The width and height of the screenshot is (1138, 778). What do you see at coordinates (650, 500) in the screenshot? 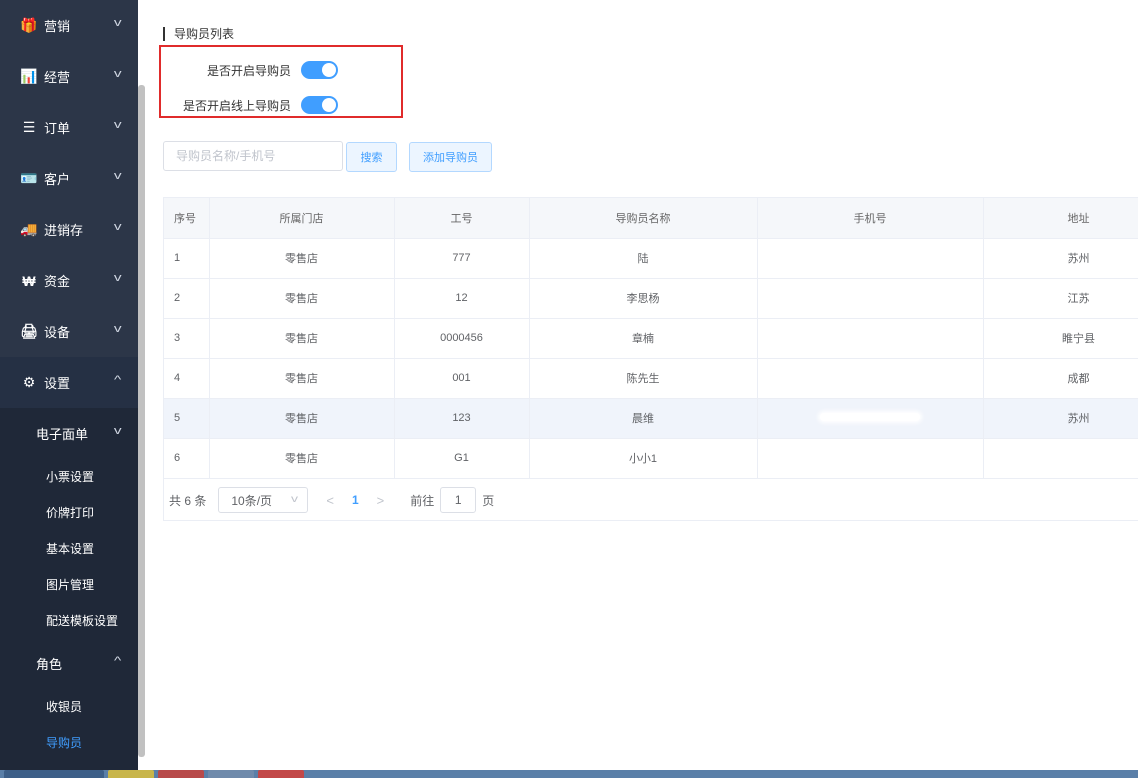
I see `pagination: 共 6 条 10条/页 v < 1 > 前往 页` at bounding box center [650, 500].